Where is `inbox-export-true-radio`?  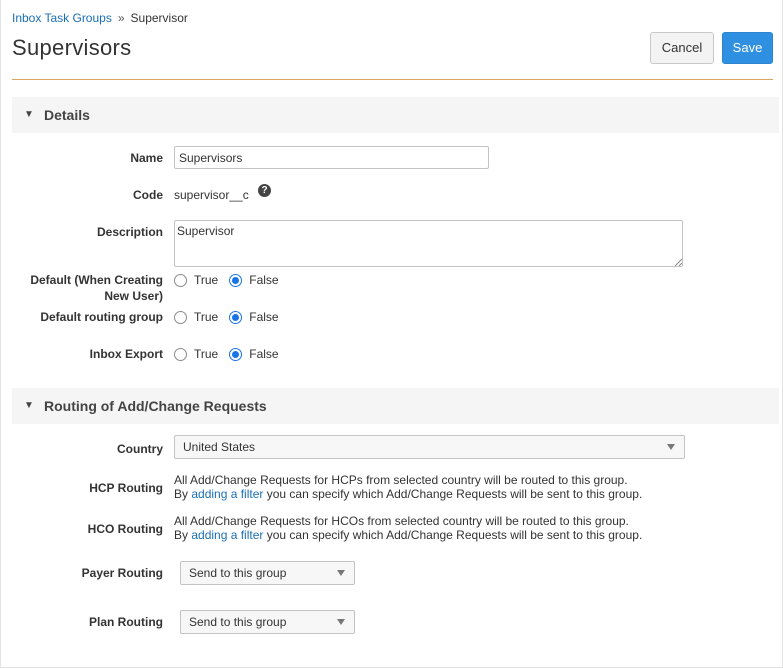 inbox-export-true-radio is located at coordinates (180, 354).